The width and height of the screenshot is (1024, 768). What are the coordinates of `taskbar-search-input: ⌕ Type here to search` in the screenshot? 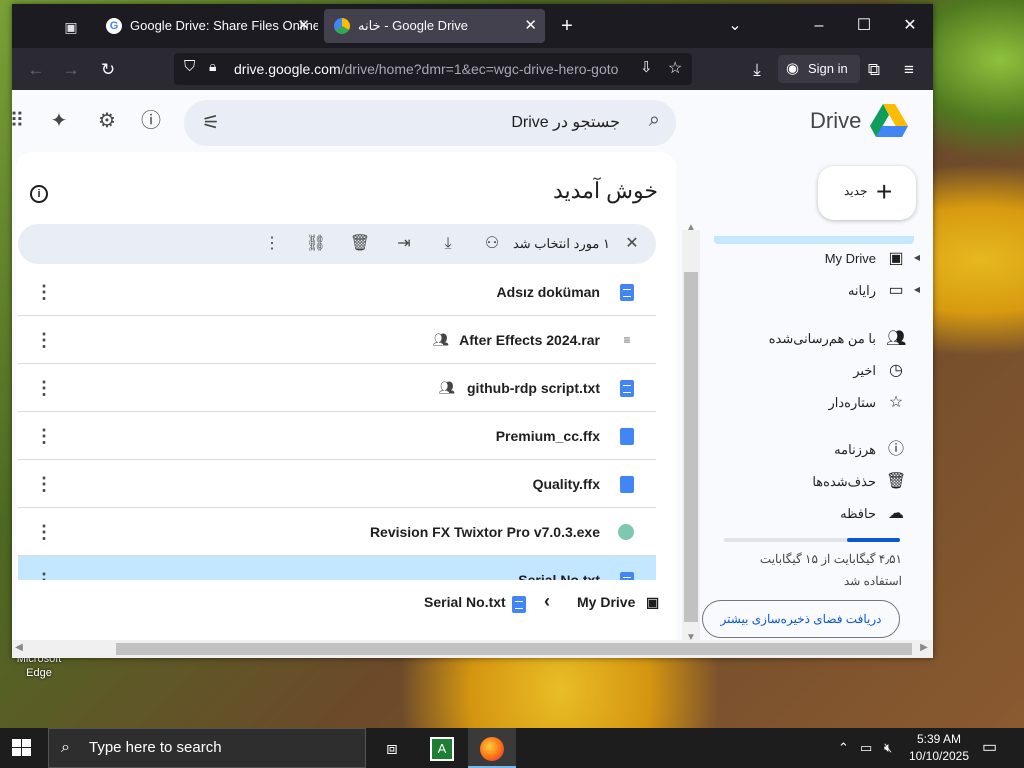 It's located at (207, 748).